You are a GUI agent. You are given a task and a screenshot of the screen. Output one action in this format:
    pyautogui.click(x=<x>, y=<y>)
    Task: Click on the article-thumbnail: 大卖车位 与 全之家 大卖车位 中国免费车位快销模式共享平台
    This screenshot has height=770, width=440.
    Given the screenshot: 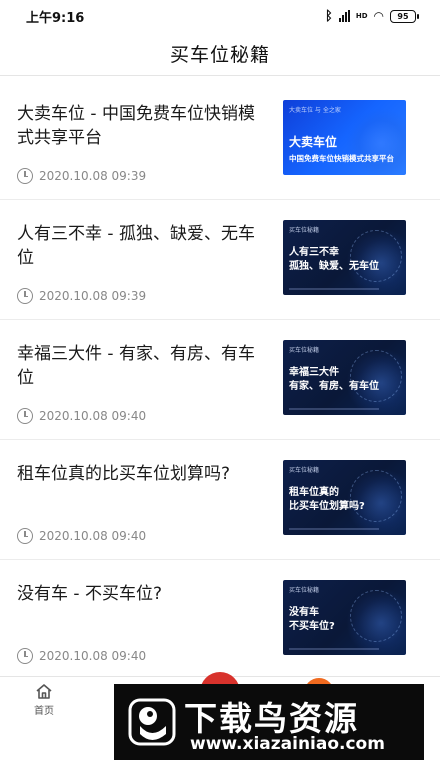 What is the action you would take?
    pyautogui.click(x=344, y=137)
    